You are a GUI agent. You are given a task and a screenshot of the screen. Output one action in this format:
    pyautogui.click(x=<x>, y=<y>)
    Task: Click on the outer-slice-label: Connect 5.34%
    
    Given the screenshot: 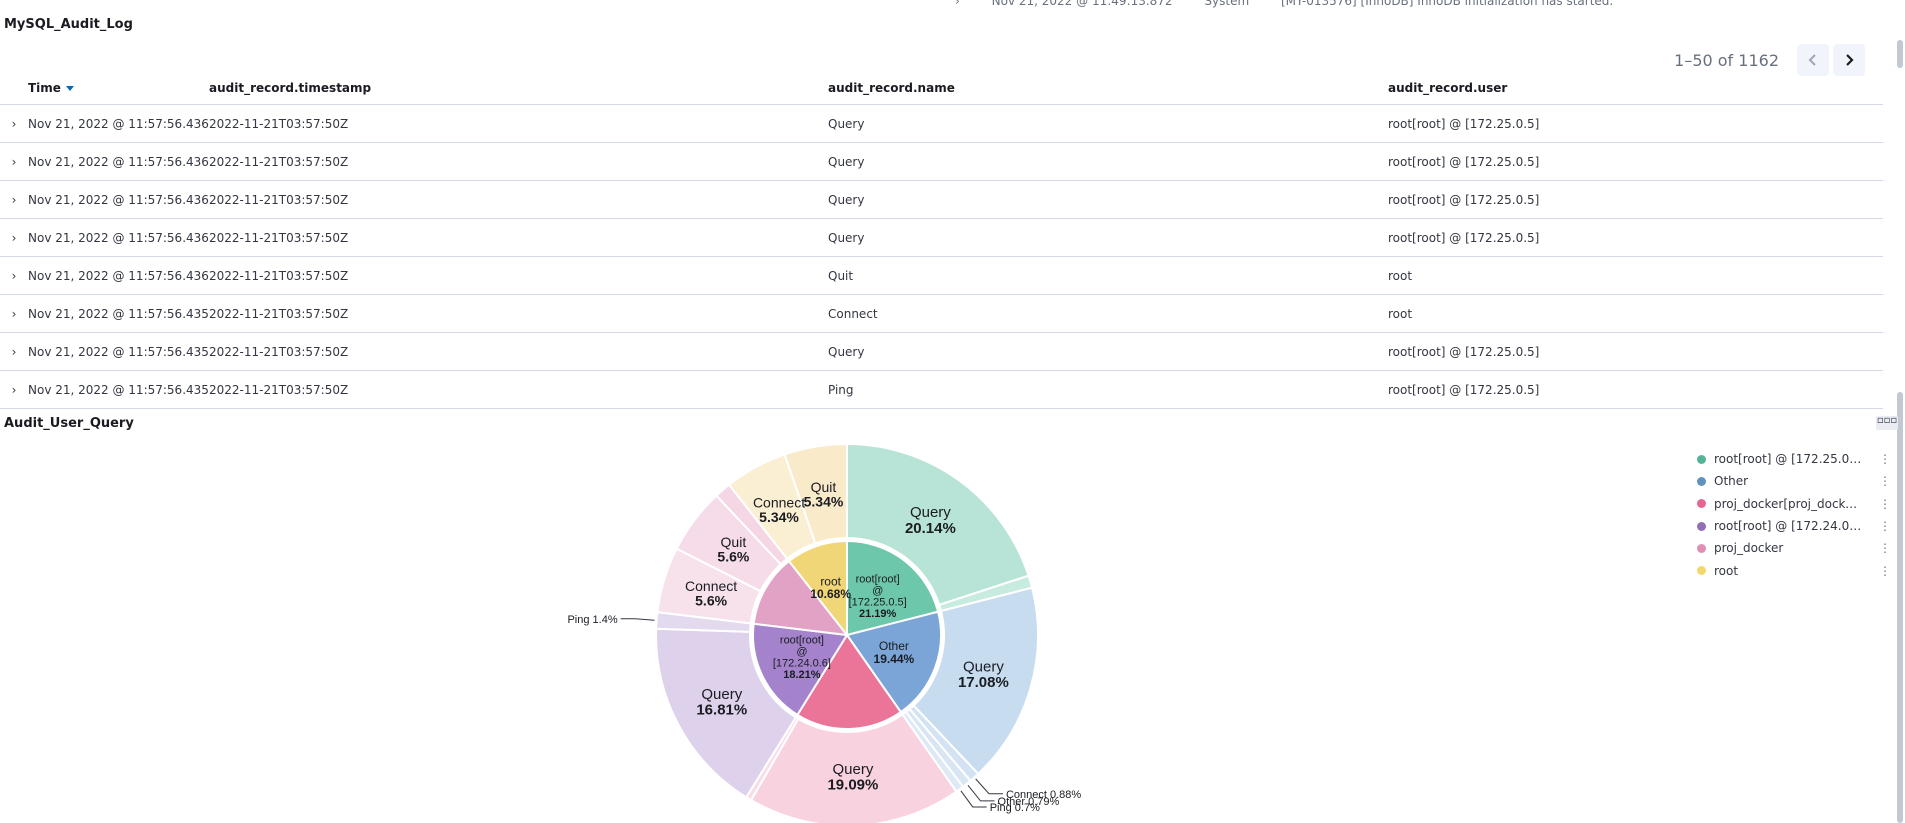 What is the action you would take?
    pyautogui.click(x=779, y=509)
    